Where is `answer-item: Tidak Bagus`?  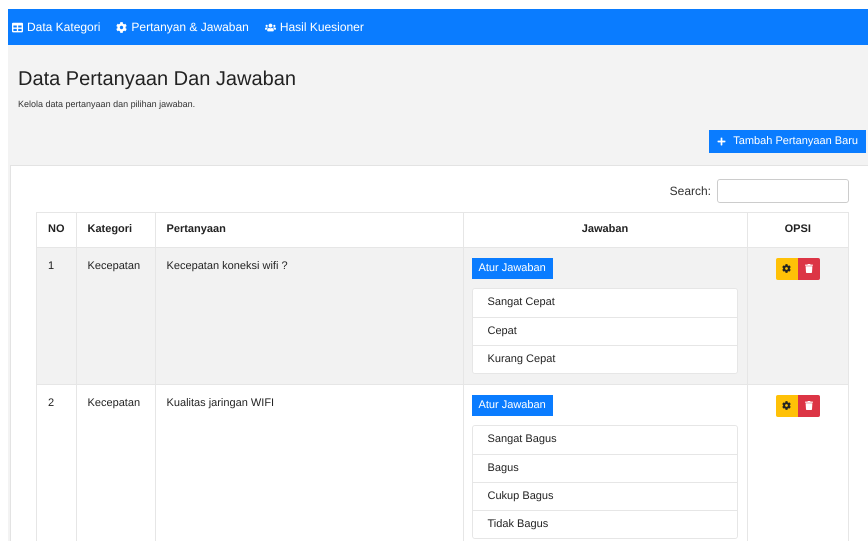
answer-item: Tidak Bagus is located at coordinates (604, 524).